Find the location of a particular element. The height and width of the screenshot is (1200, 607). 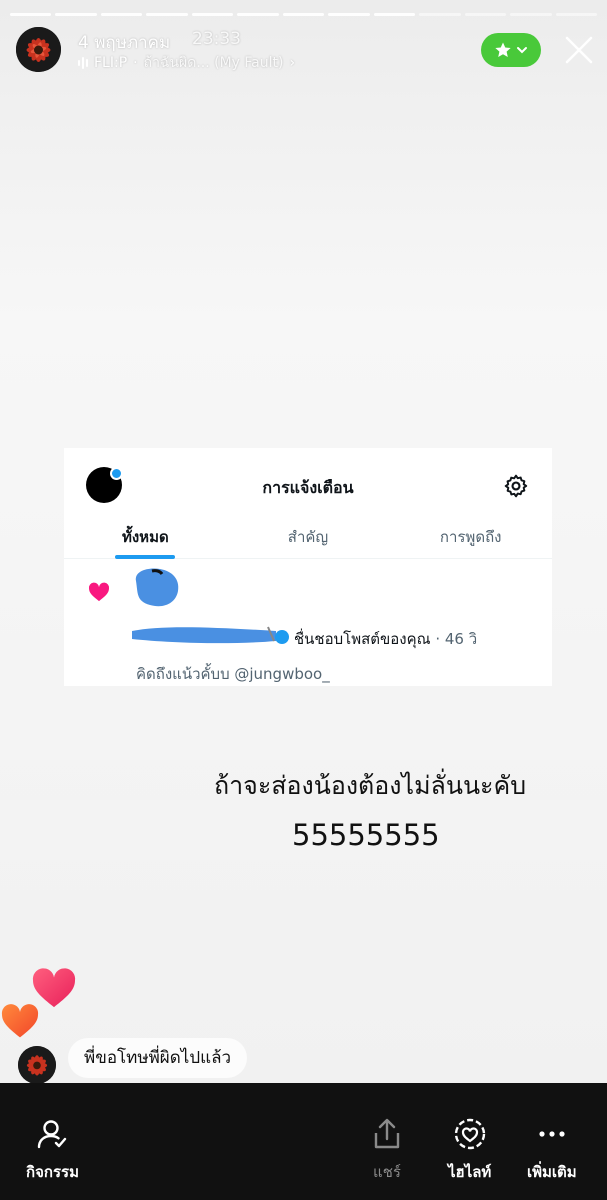

like-action: ชื่นชอบโพสต์ของคุณ is located at coordinates (362, 639).